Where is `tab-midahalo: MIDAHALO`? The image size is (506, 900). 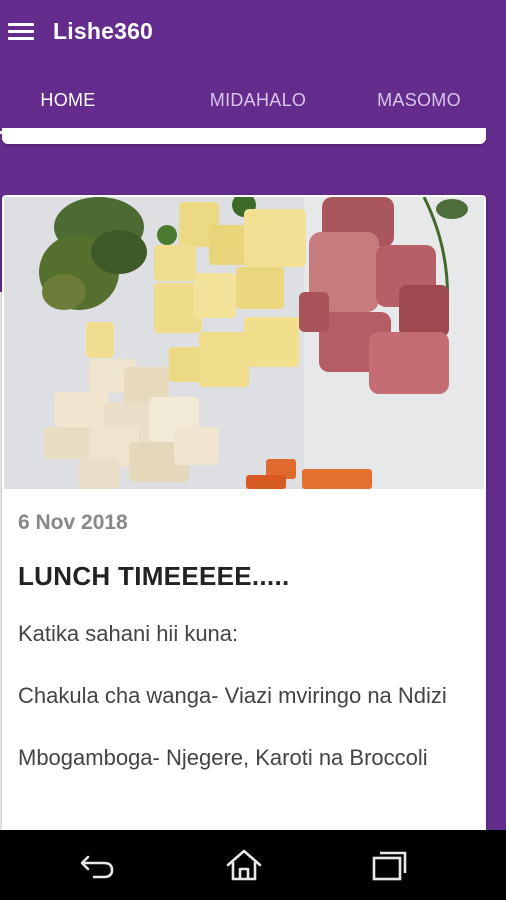 tab-midahalo: MIDAHALO is located at coordinates (258, 105).